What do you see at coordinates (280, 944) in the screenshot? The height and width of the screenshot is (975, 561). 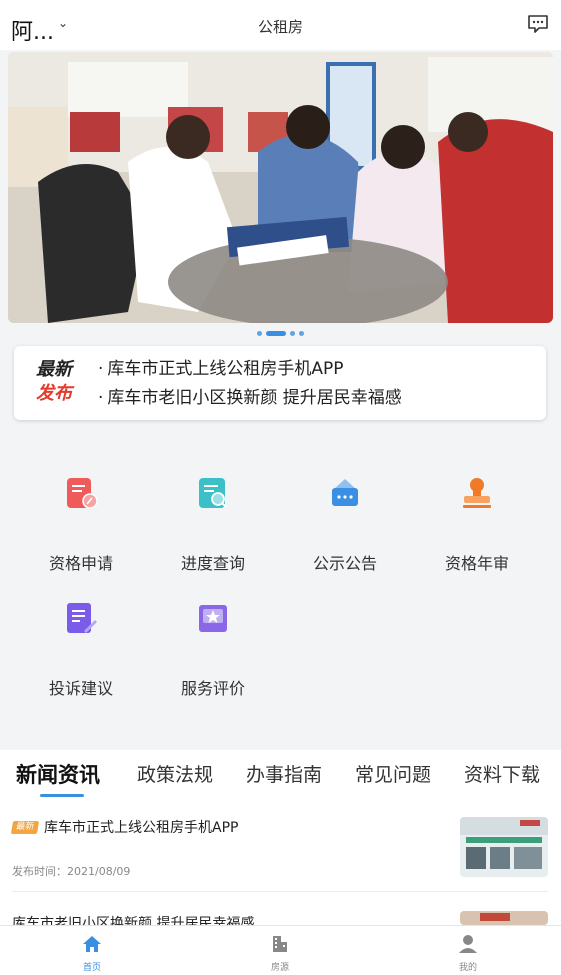 I see `building-icon` at bounding box center [280, 944].